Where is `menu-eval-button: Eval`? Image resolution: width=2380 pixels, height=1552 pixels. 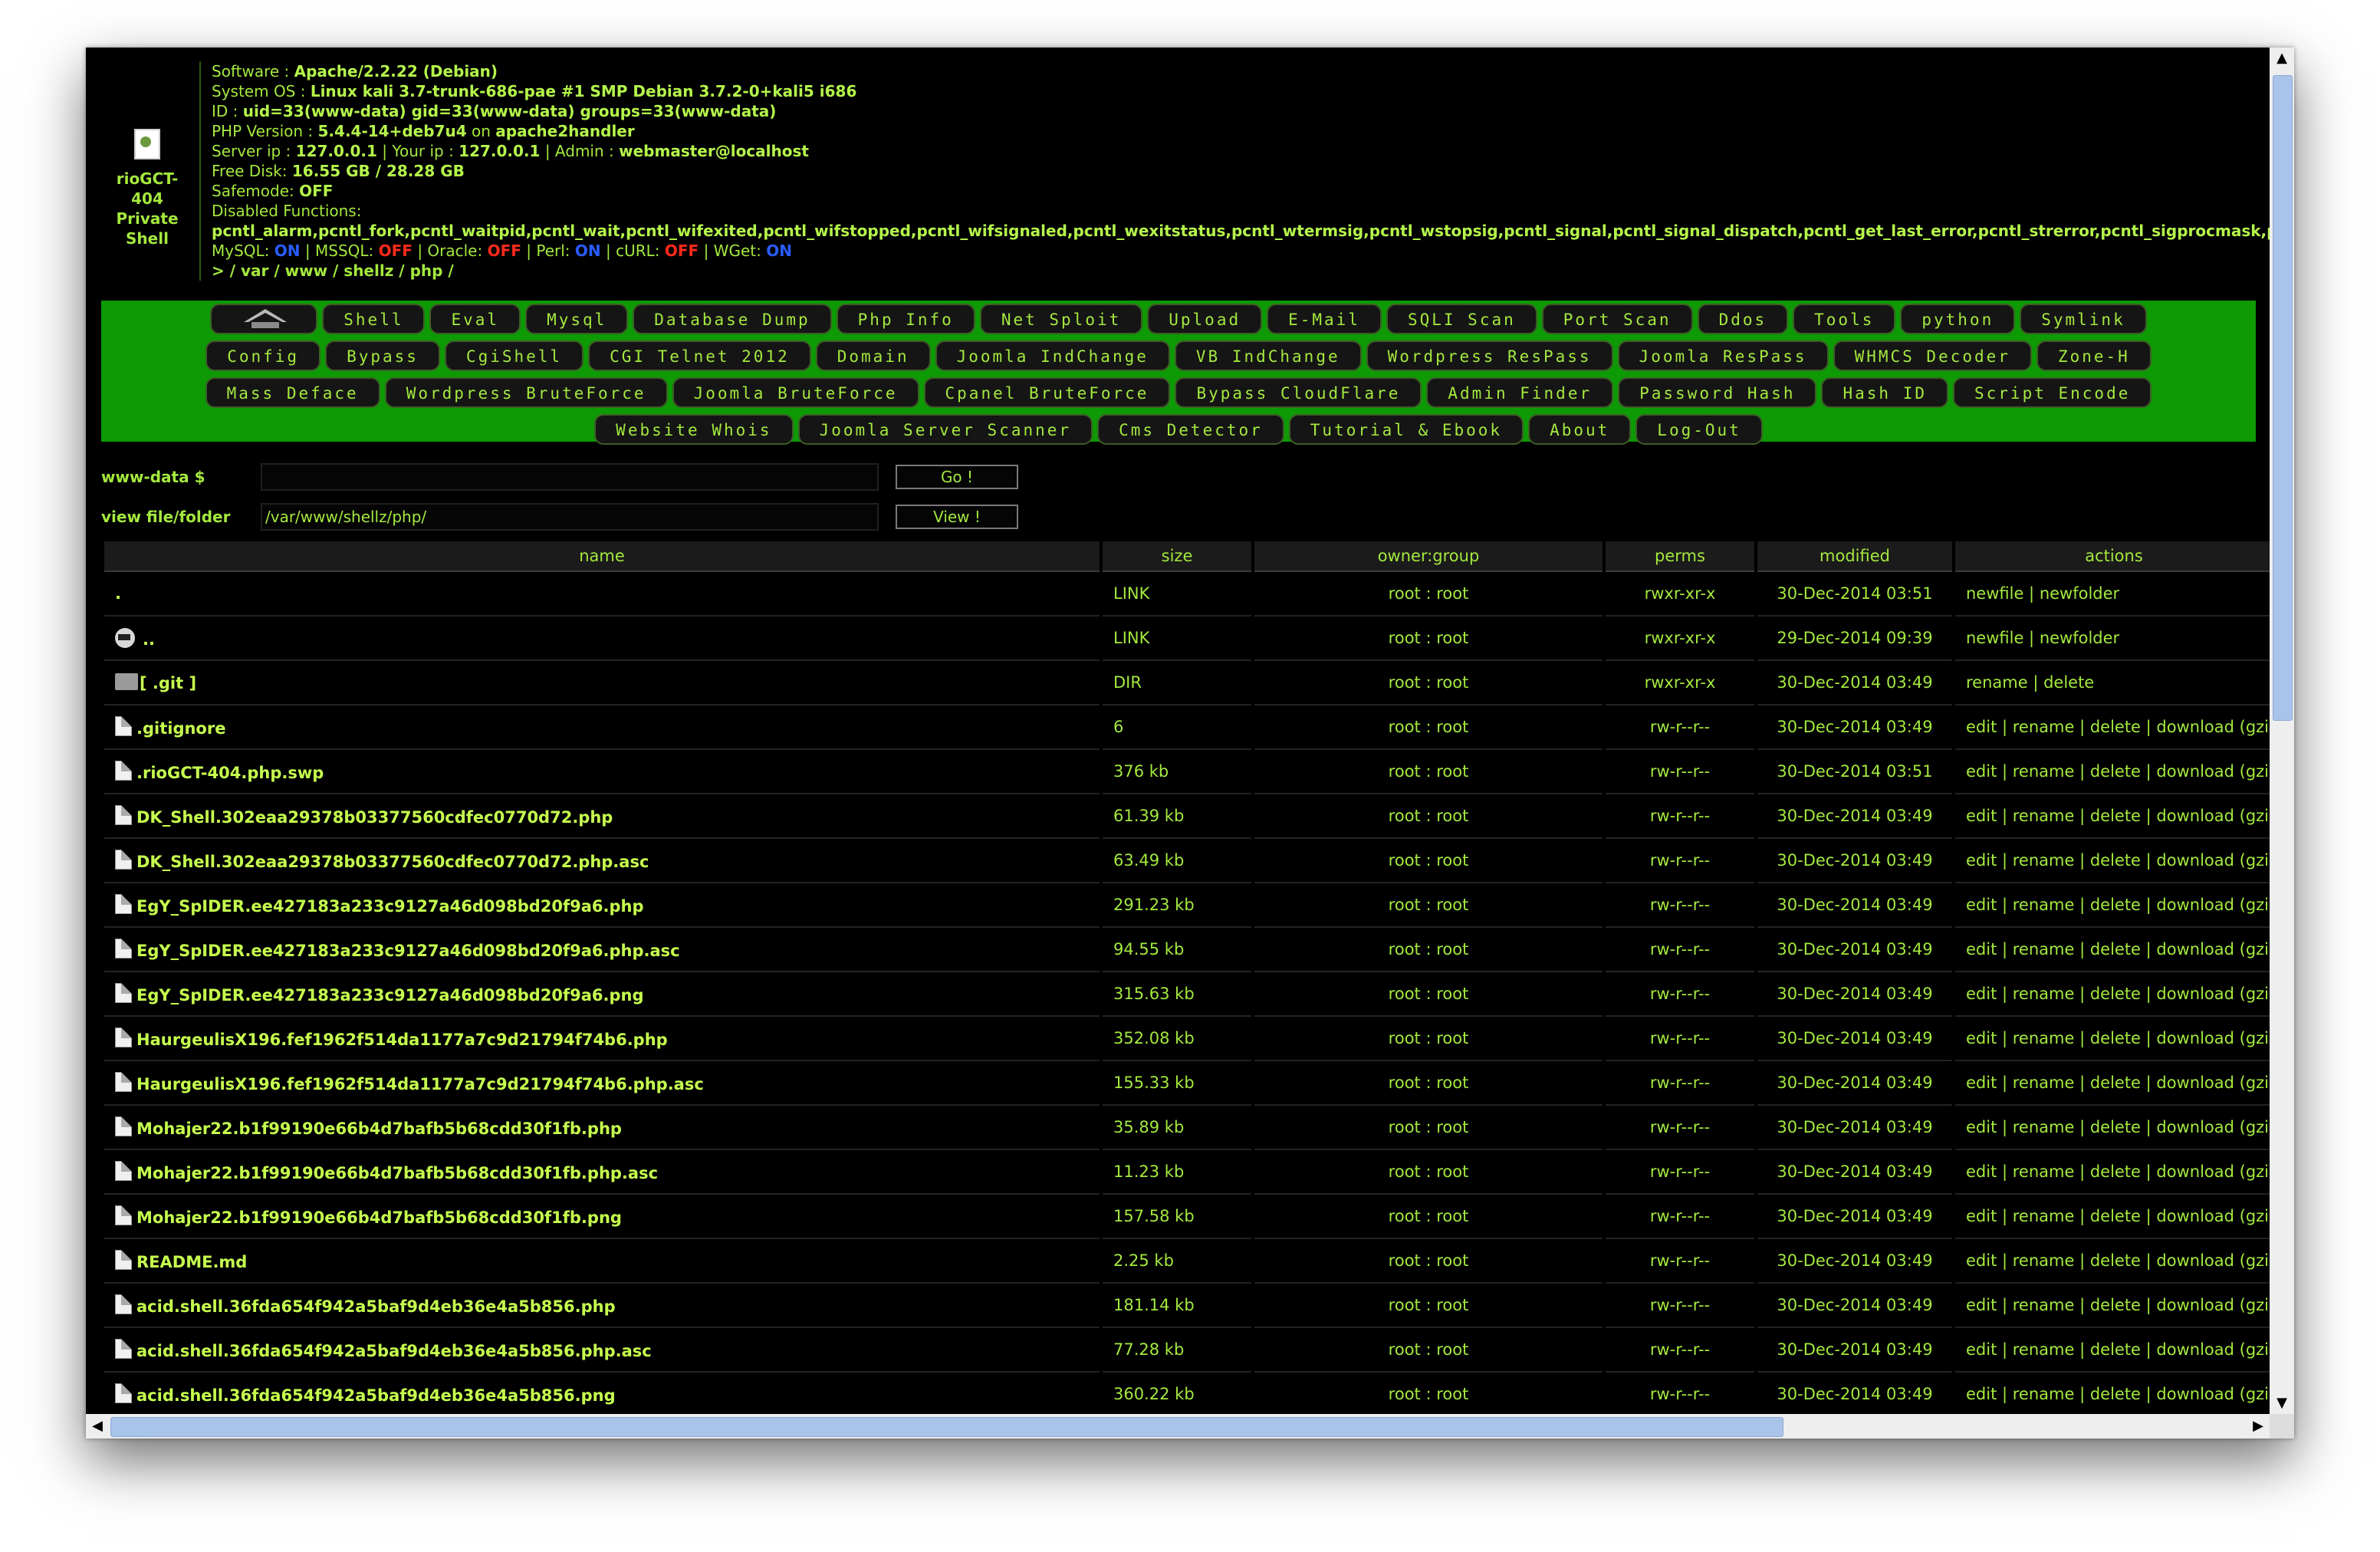 menu-eval-button: Eval is located at coordinates (475, 319).